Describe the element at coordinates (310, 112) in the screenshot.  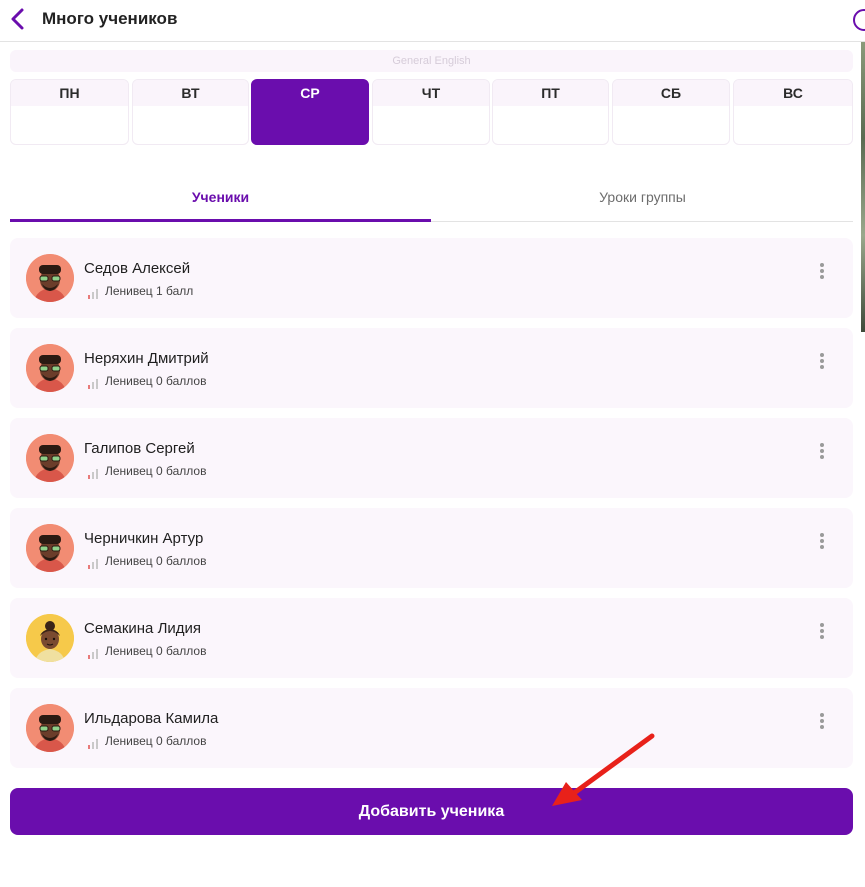
I see `day-2: СР` at that location.